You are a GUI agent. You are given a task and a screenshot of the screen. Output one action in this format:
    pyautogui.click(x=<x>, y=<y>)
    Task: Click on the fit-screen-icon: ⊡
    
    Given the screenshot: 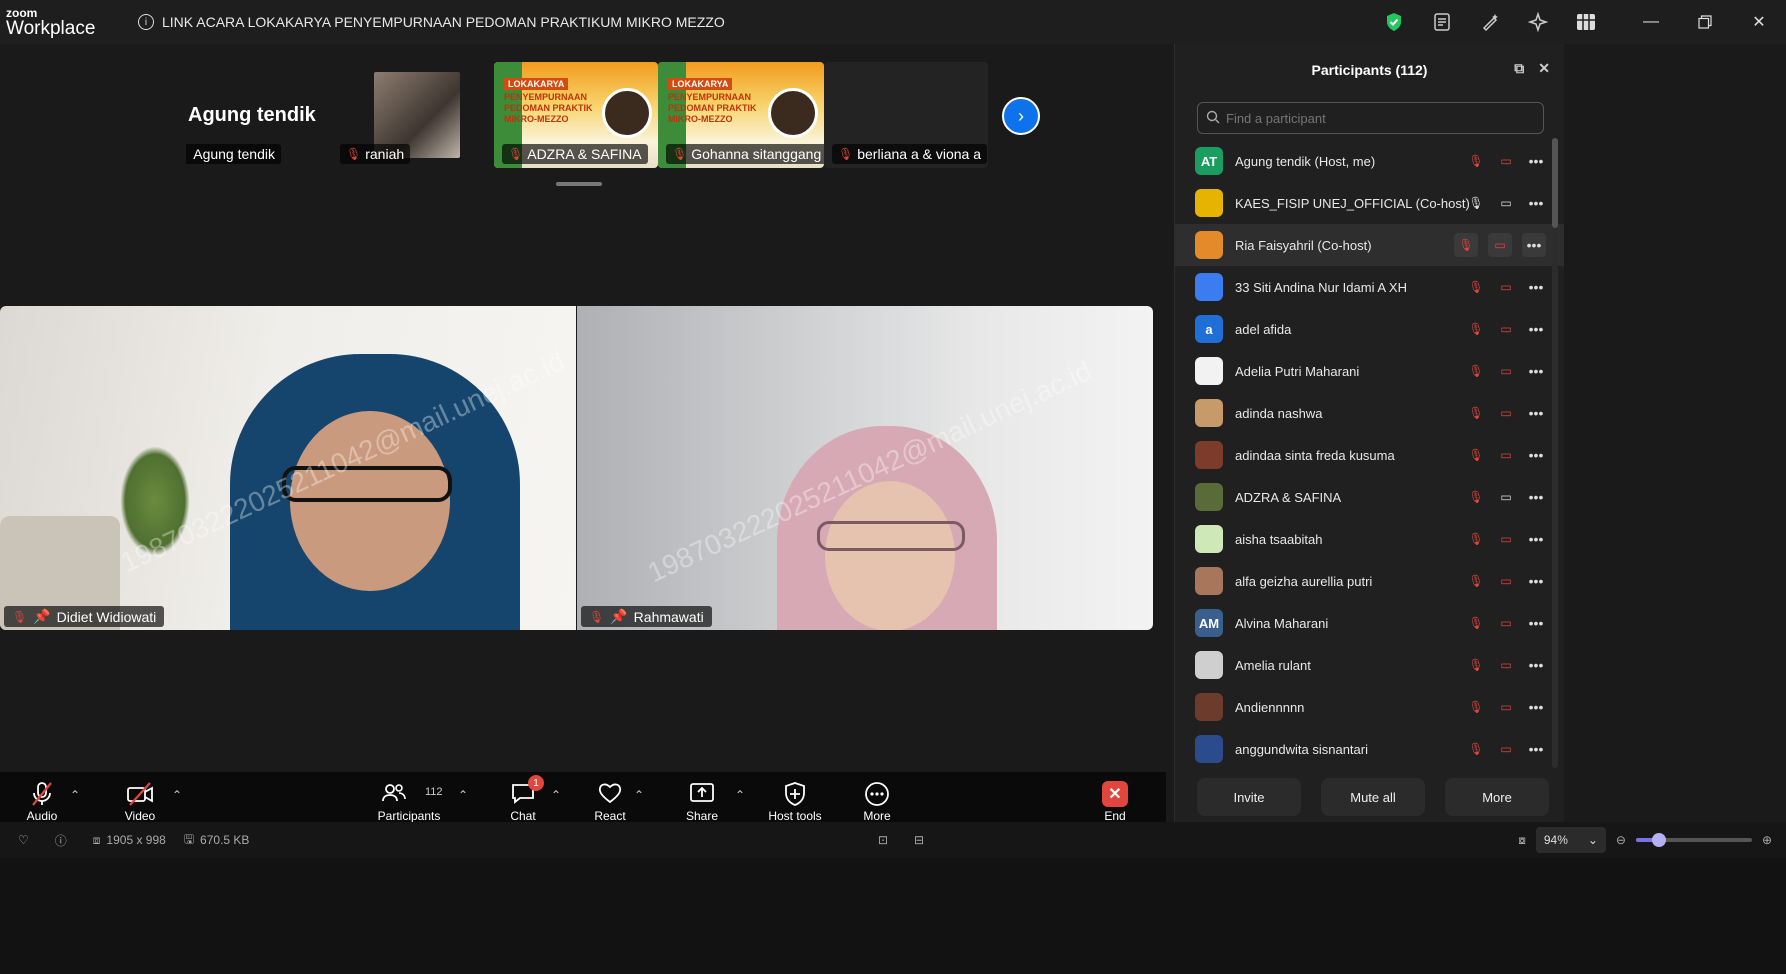 What is the action you would take?
    pyautogui.click(x=883, y=840)
    